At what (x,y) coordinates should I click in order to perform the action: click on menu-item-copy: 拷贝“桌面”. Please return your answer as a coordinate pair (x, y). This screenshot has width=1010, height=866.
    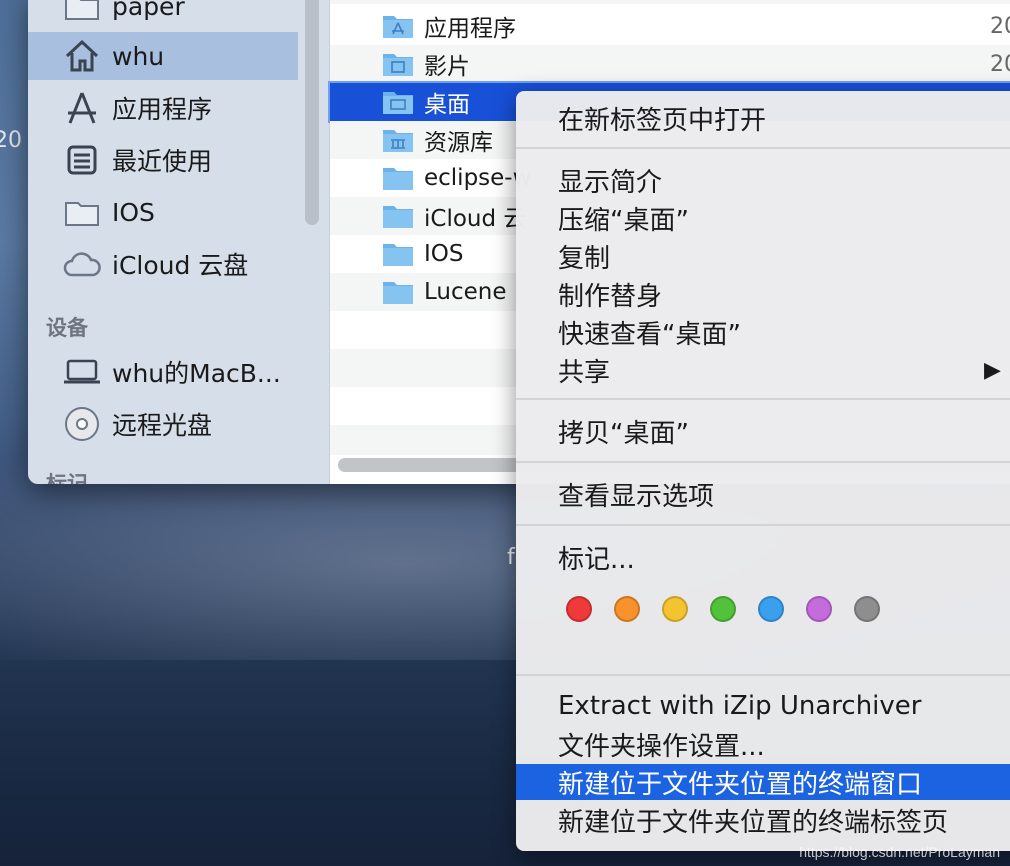
    Looking at the image, I should click on (763, 431).